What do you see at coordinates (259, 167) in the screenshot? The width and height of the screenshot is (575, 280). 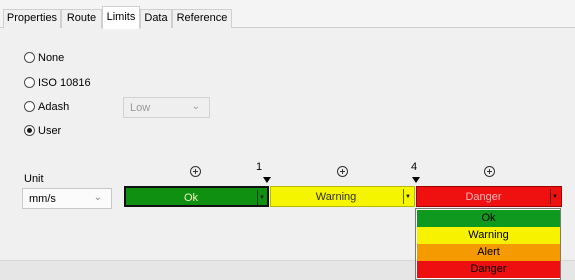 I see `threshold-1-label: 1` at bounding box center [259, 167].